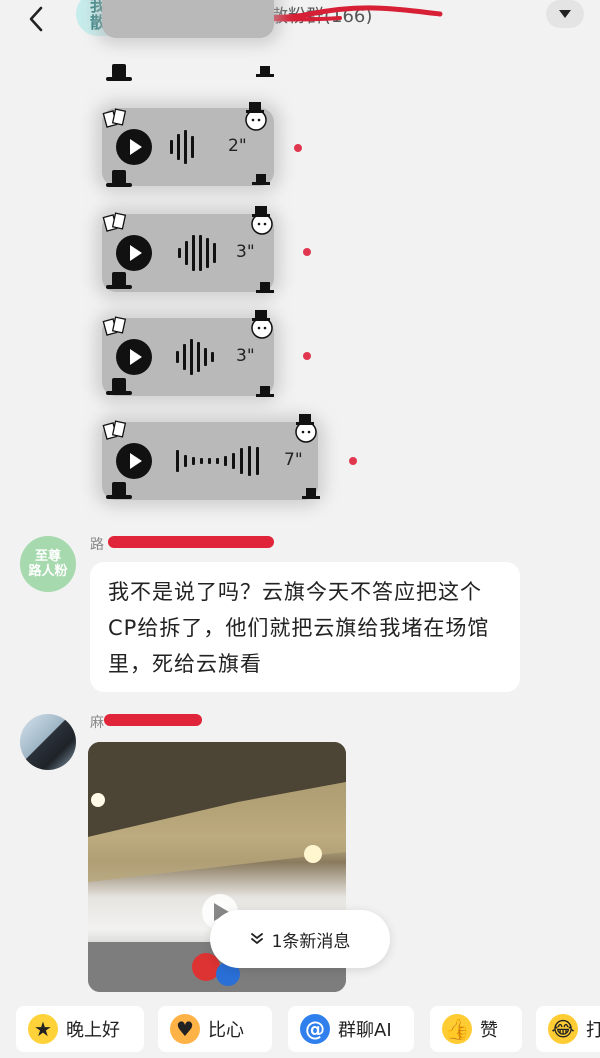  Describe the element at coordinates (457, 1029) in the screenshot. I see `thumbs-up-icon: 👍` at that location.